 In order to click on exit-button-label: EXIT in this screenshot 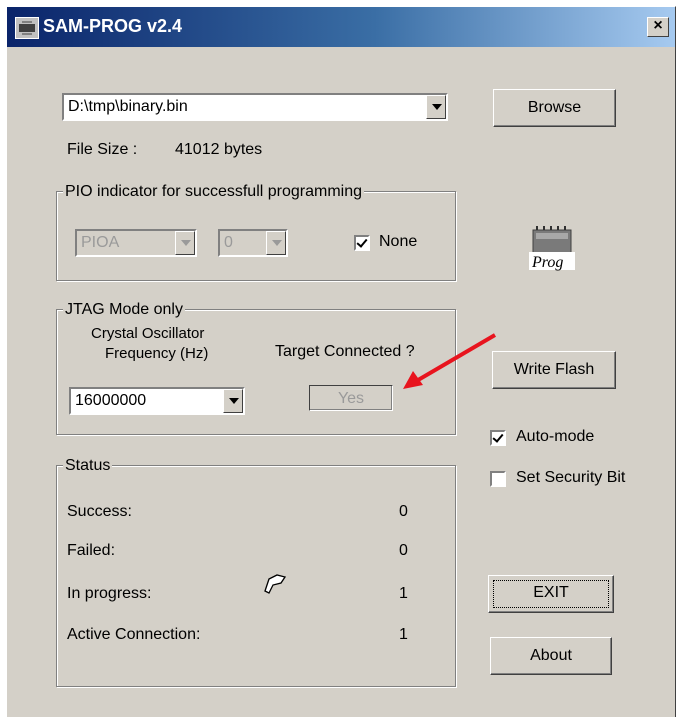, I will do `click(551, 592)`.